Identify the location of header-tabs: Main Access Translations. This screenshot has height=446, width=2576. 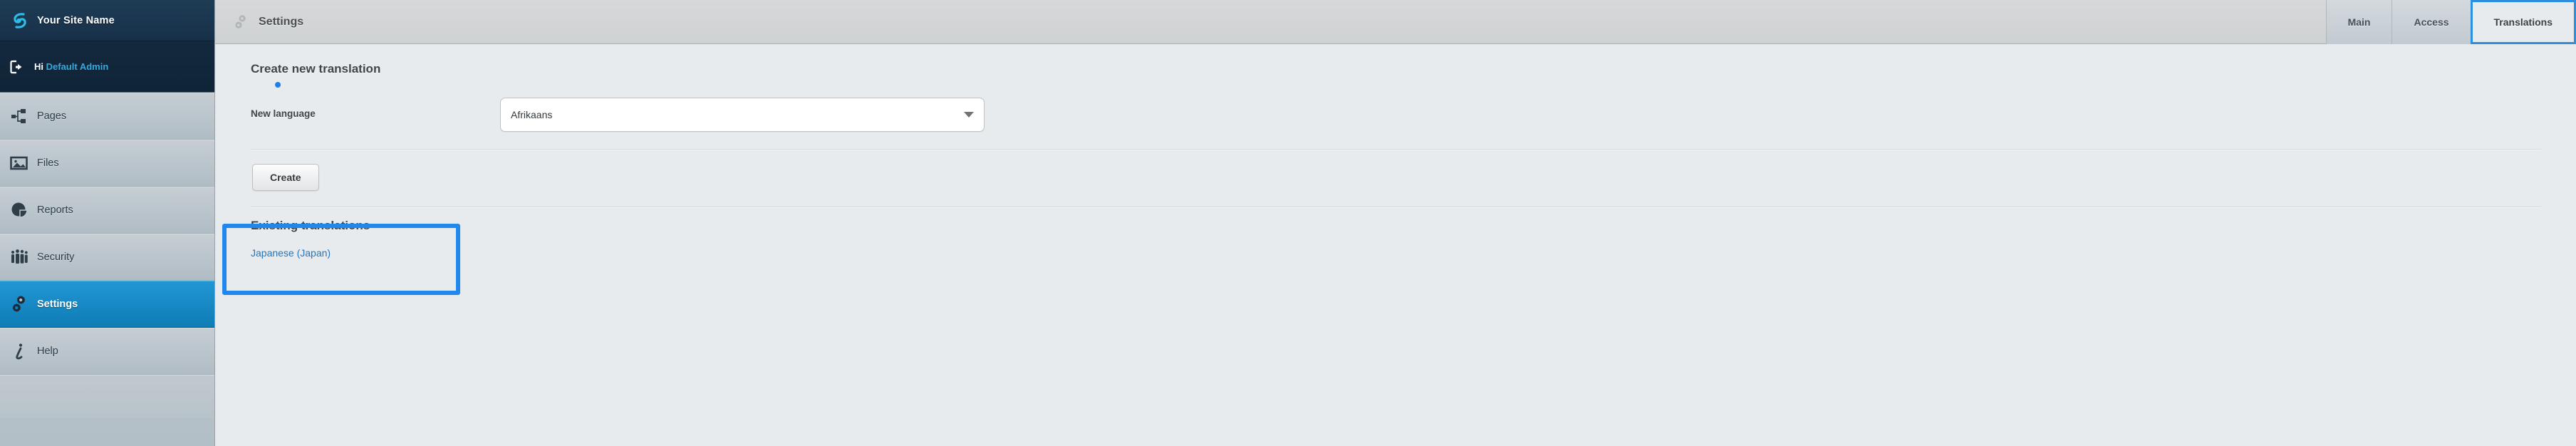
(2450, 22).